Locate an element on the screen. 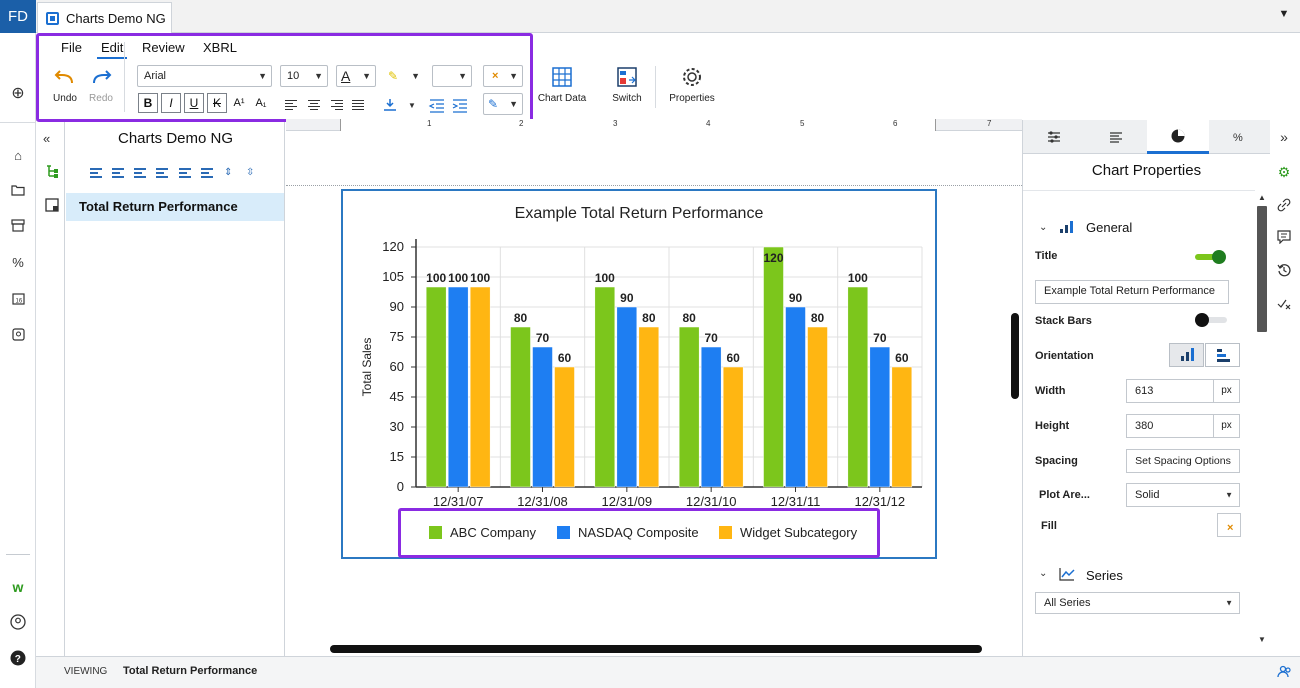  collapse-expand-icon: ⇳ is located at coordinates (250, 172).